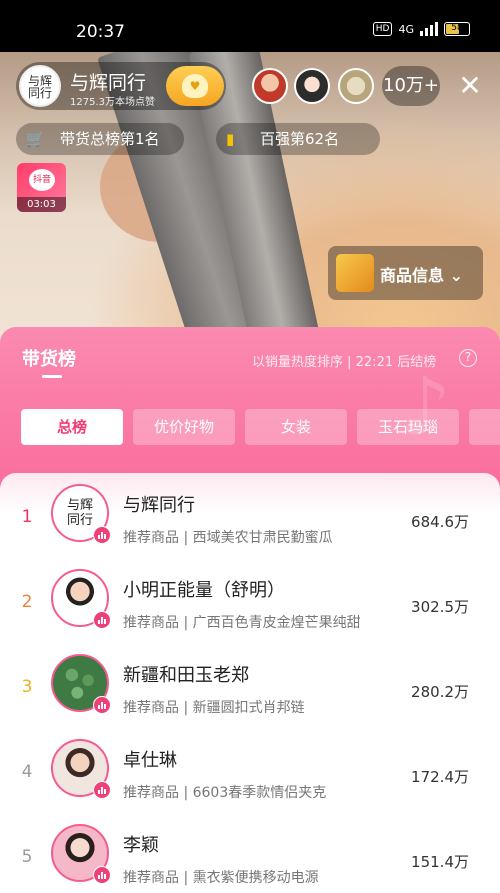  Describe the element at coordinates (112, 102) in the screenshot. I see `host-likes: 1275.3万本场点赞` at that location.